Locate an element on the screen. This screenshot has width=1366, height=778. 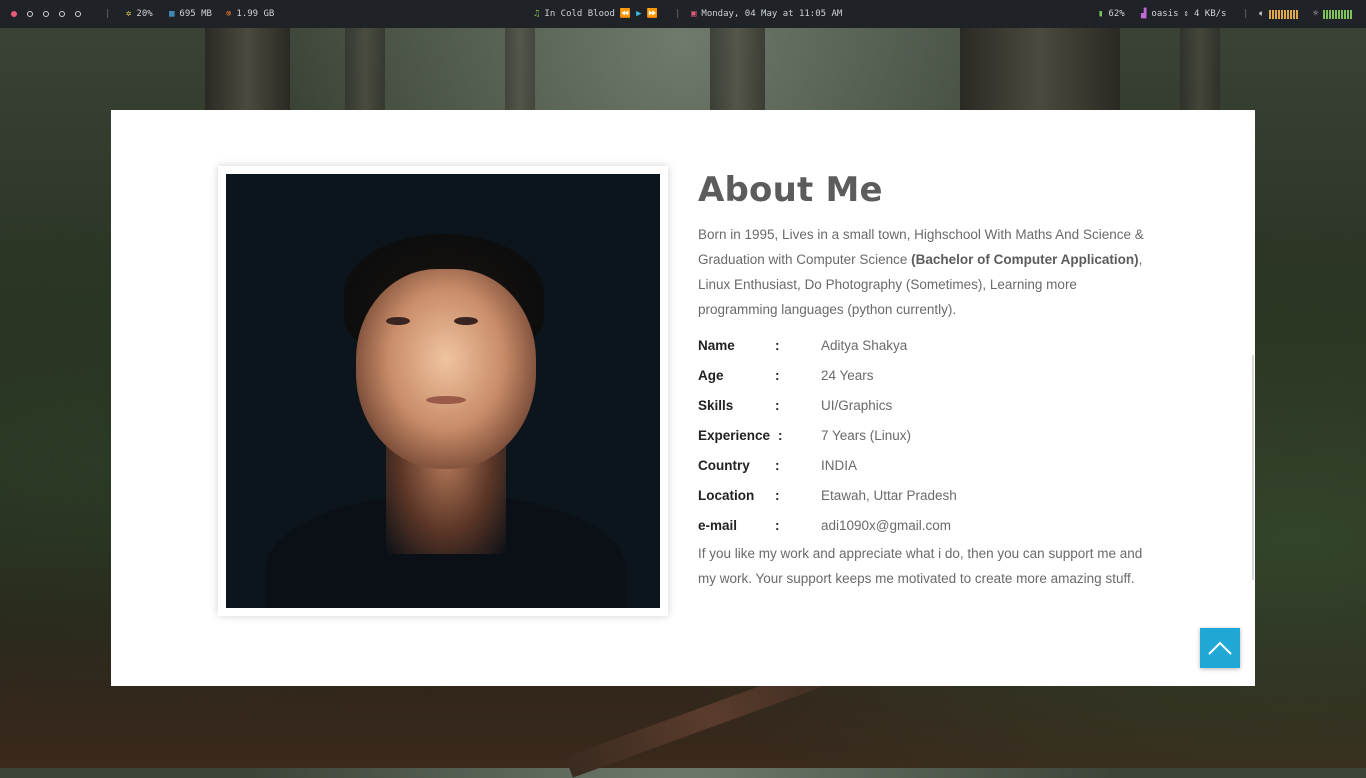
speaker-muted-icon: 🔈︎ is located at coordinates (1261, 14).